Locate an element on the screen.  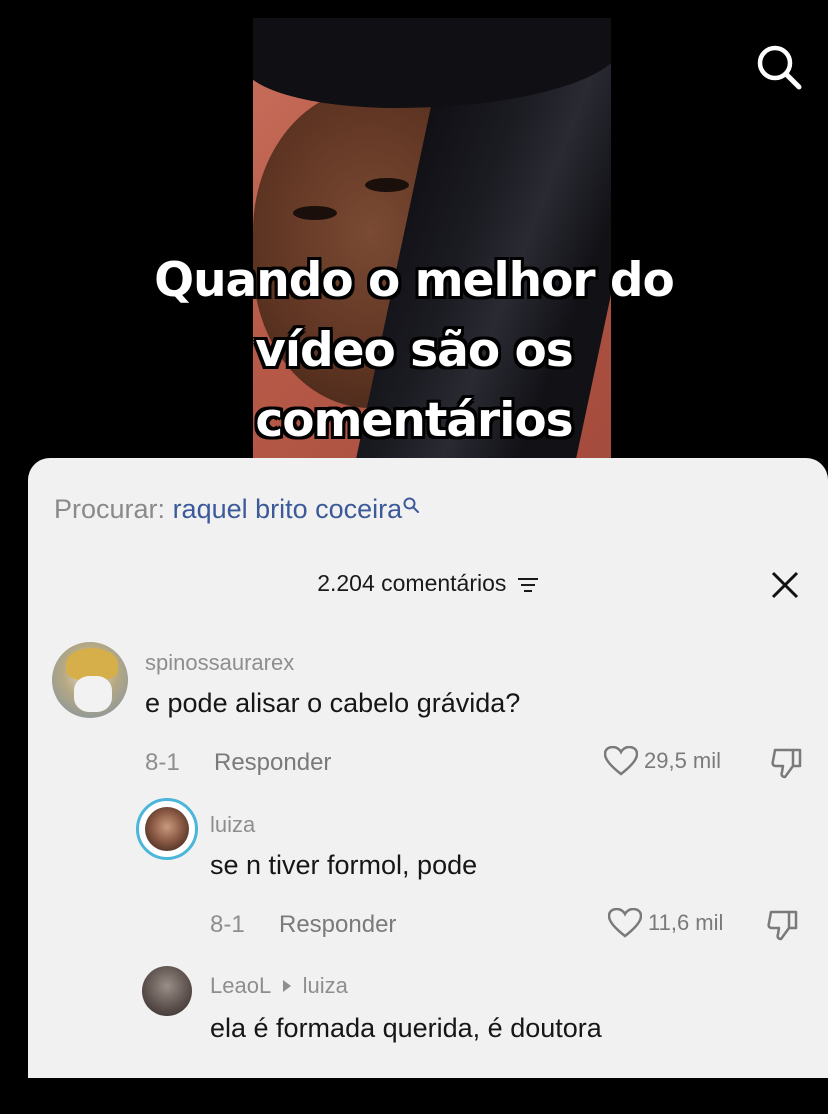
comment-username: spinossaurarex is located at coordinates (219, 663).